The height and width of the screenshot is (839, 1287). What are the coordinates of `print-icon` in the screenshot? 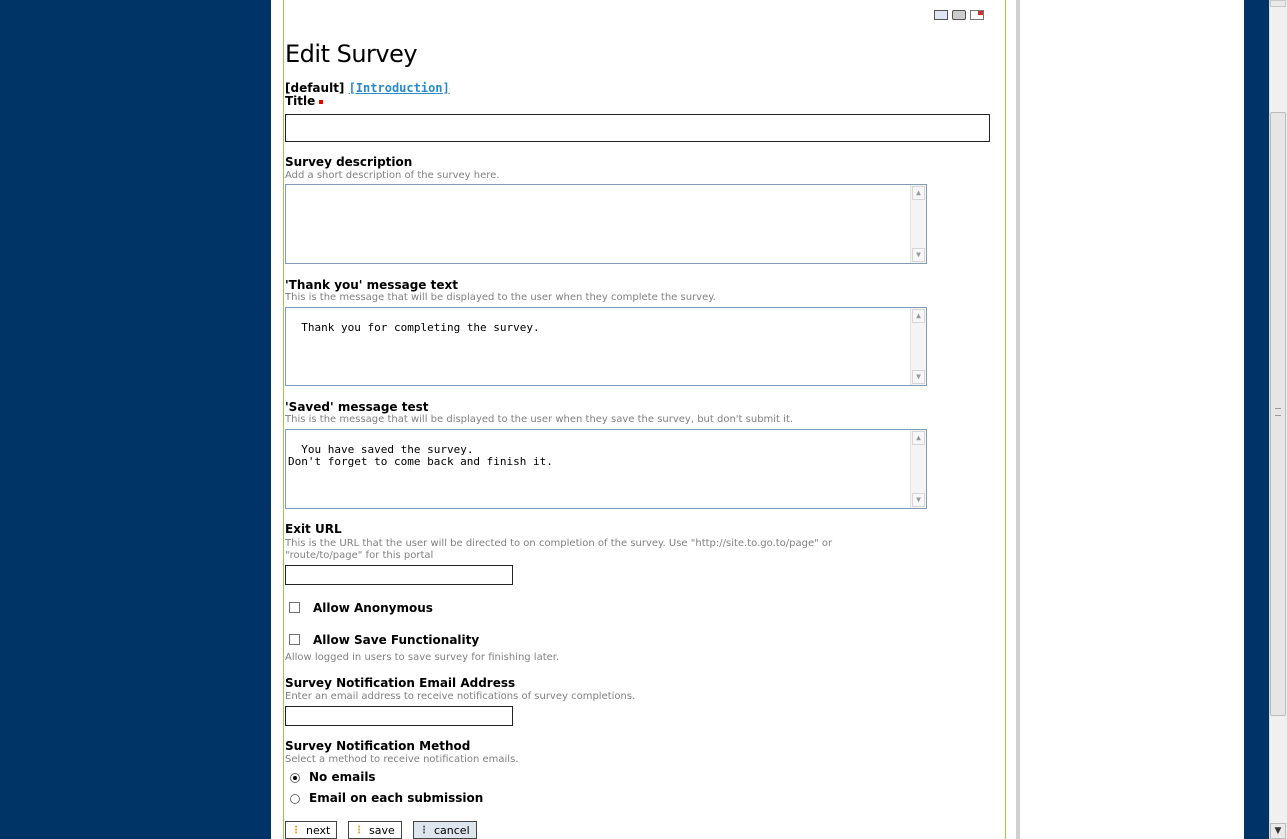 It's located at (959, 15).